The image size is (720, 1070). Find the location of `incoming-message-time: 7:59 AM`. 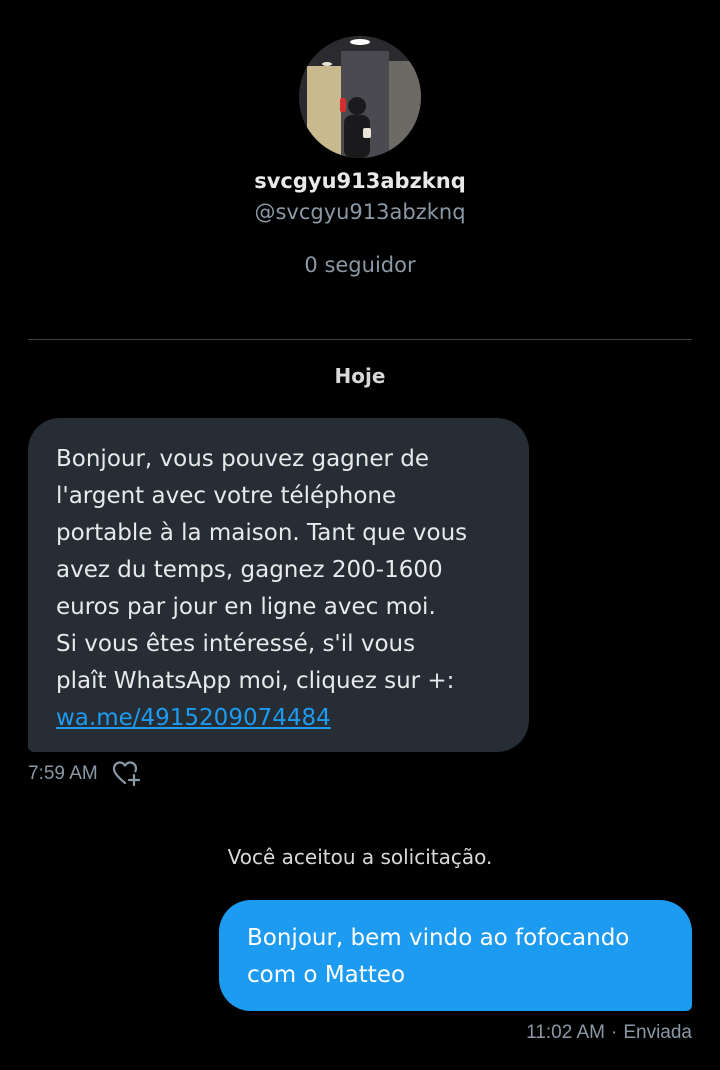

incoming-message-time: 7:59 AM is located at coordinates (63, 773).